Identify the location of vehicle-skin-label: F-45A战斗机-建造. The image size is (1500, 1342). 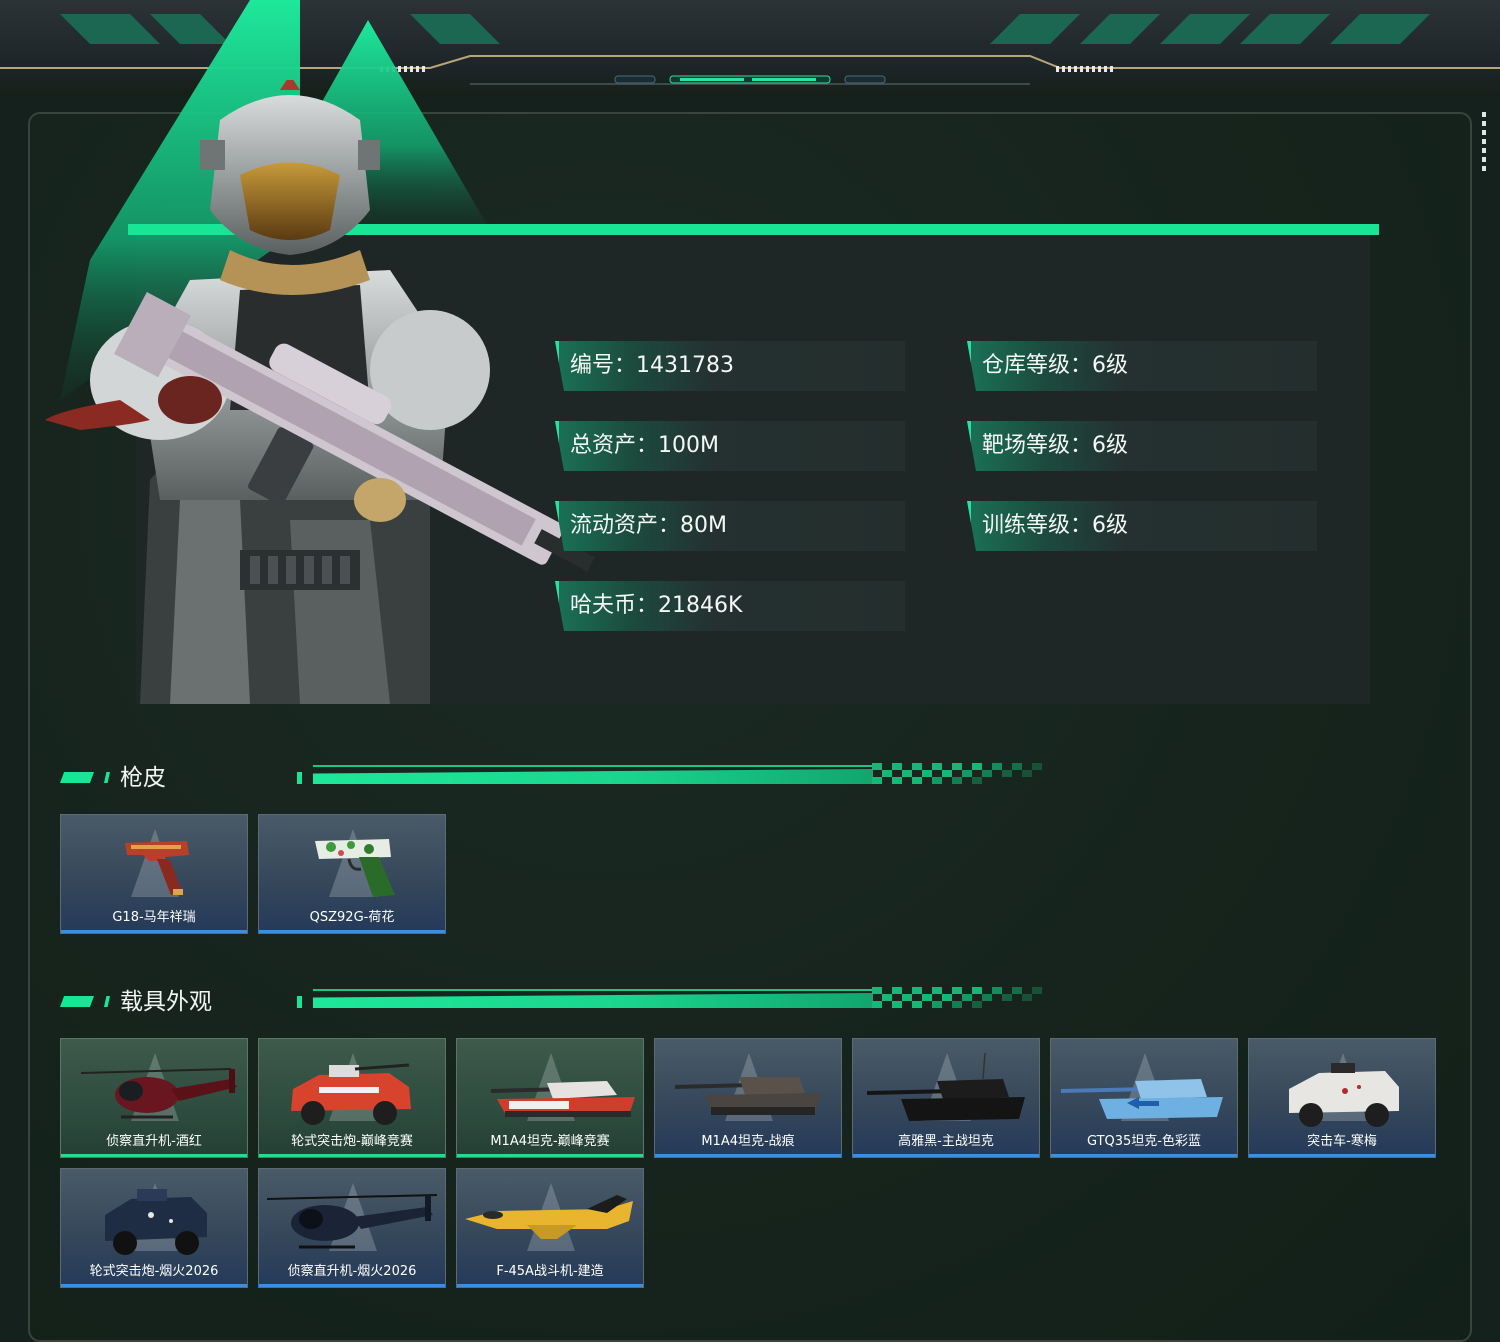
(550, 1271).